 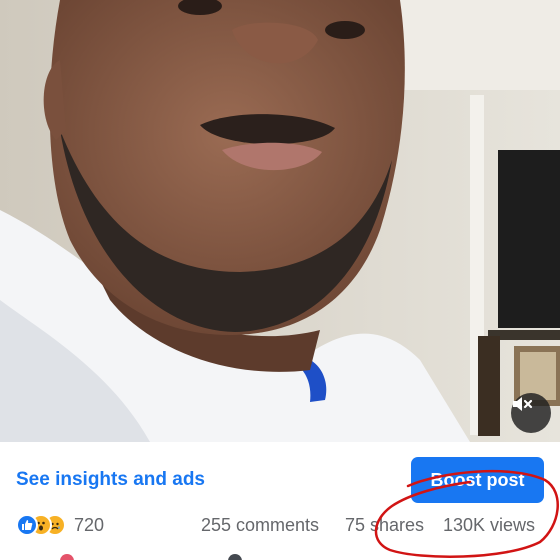 I want to click on see-insights-link: See insights and ads, so click(x=110, y=480).